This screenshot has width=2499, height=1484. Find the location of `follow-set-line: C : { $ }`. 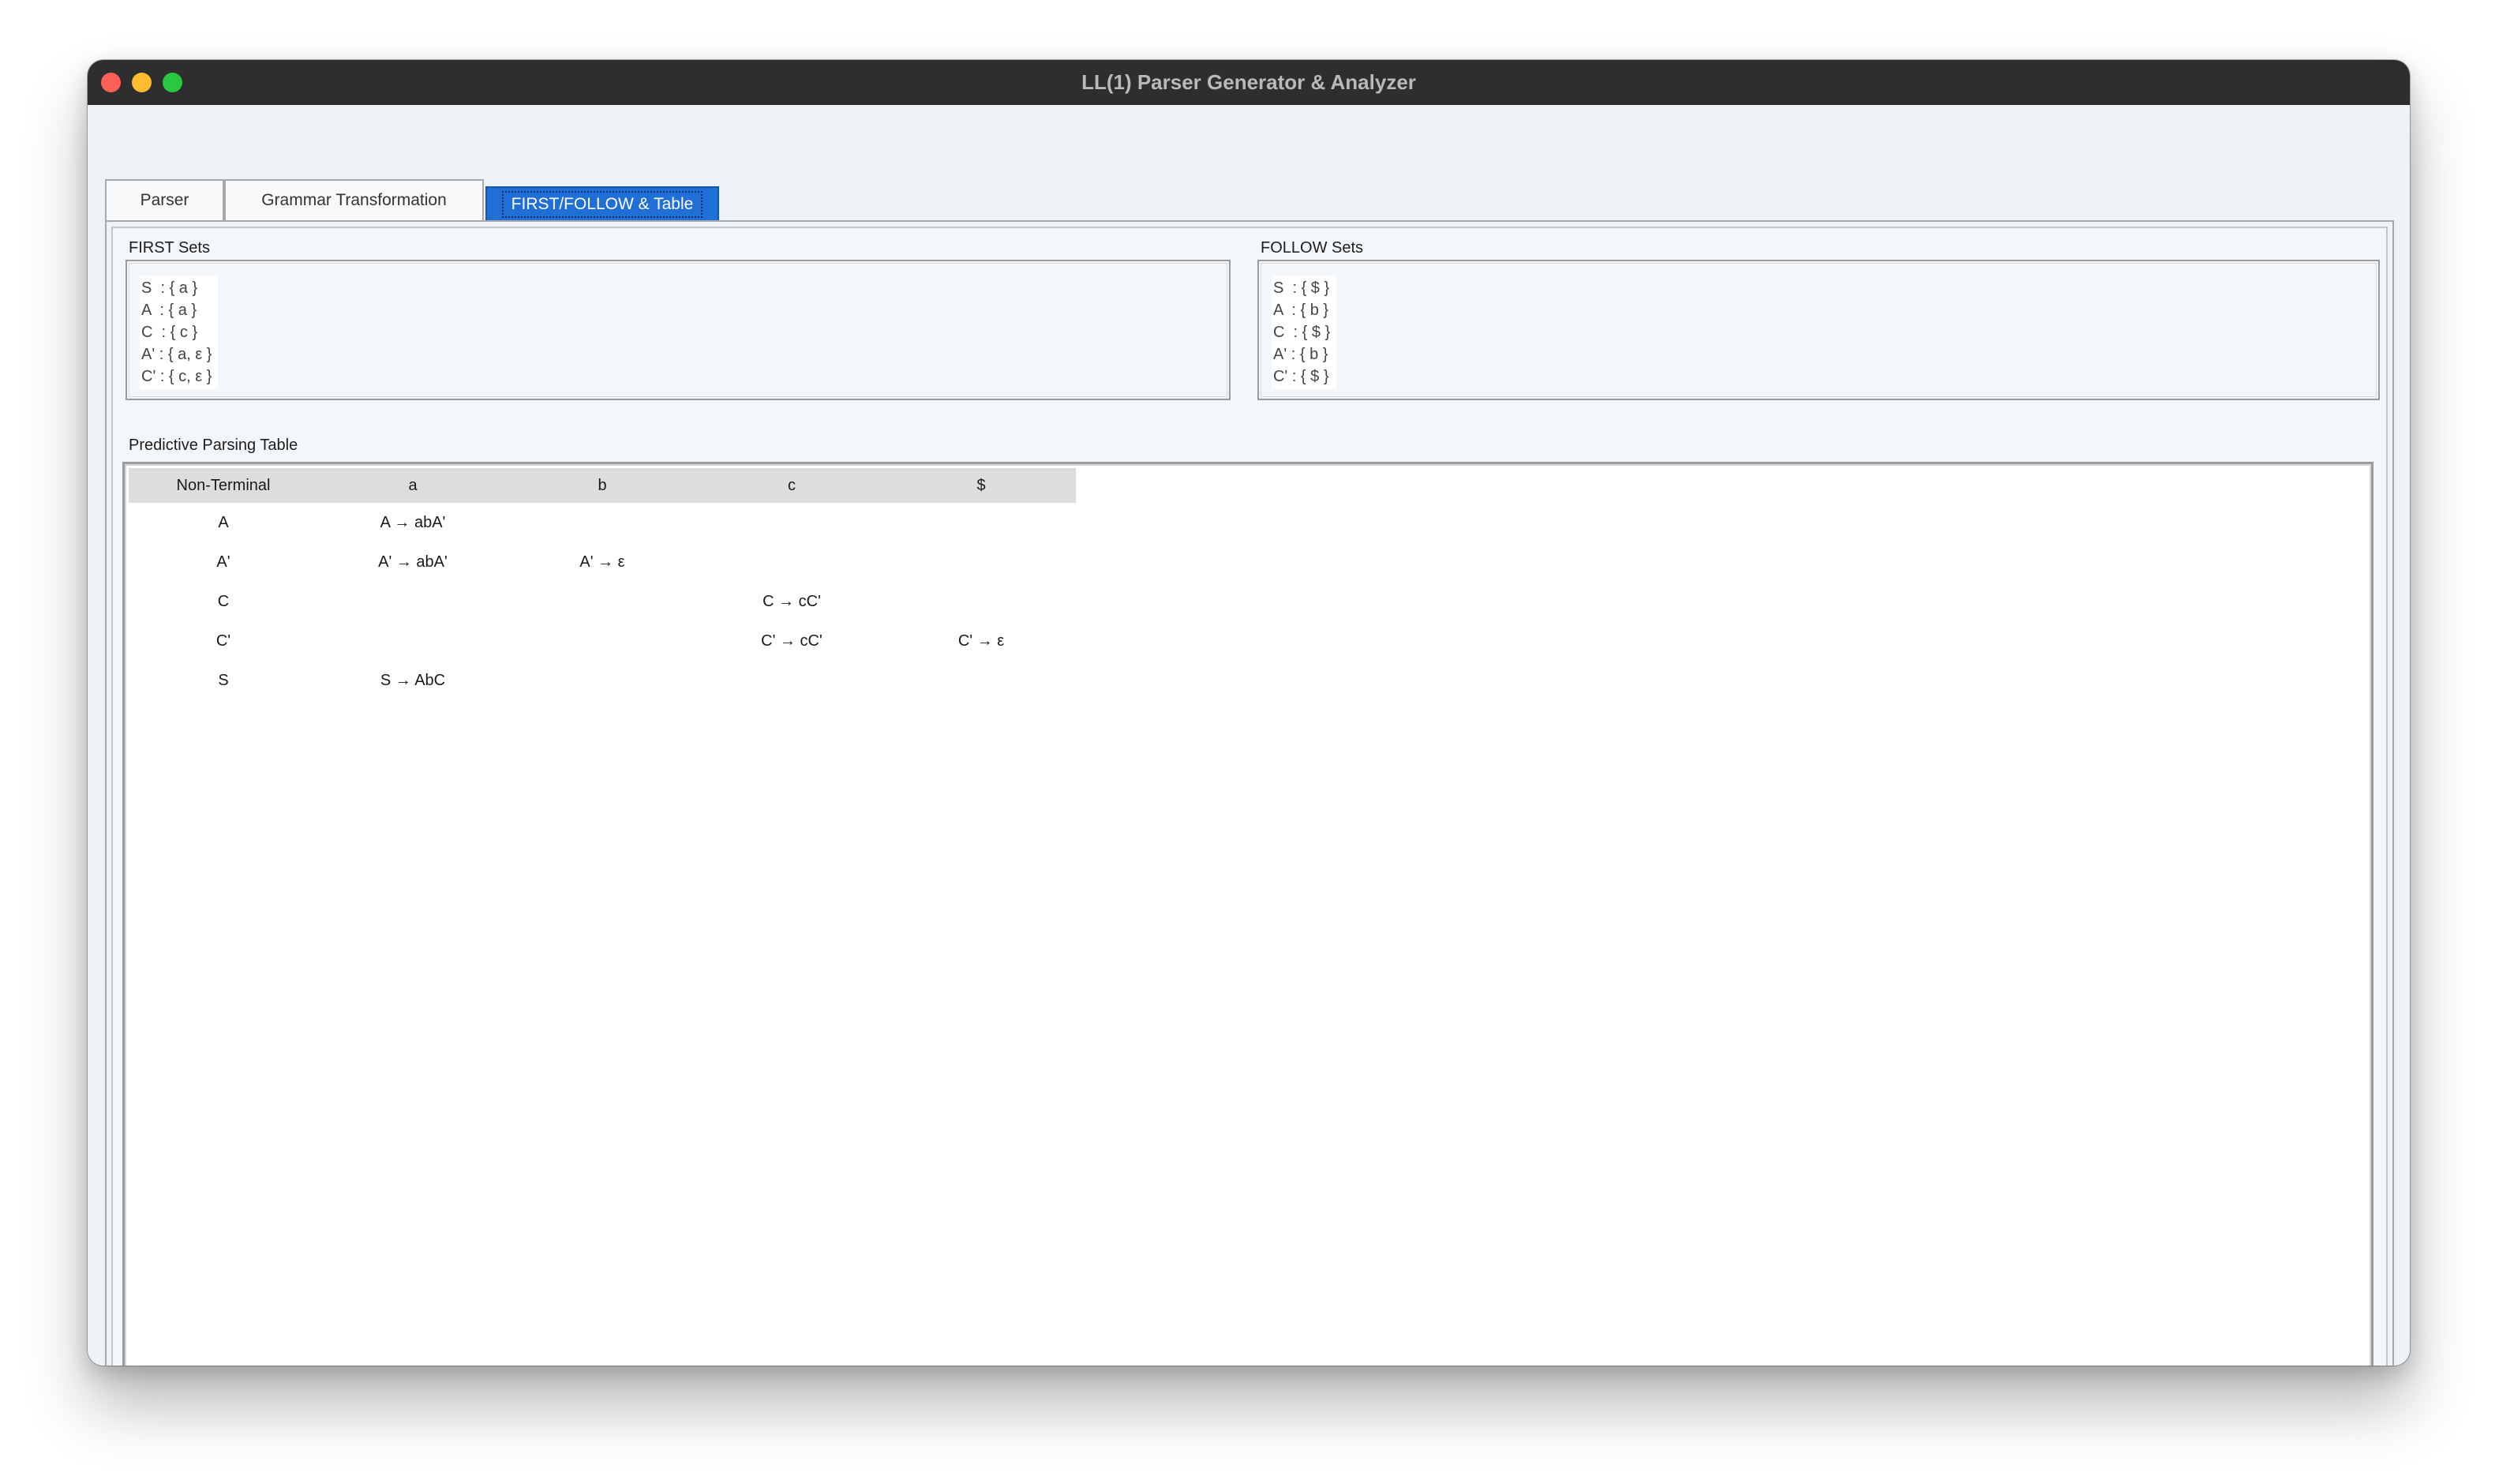

follow-set-line: C : { $ } is located at coordinates (1302, 332).